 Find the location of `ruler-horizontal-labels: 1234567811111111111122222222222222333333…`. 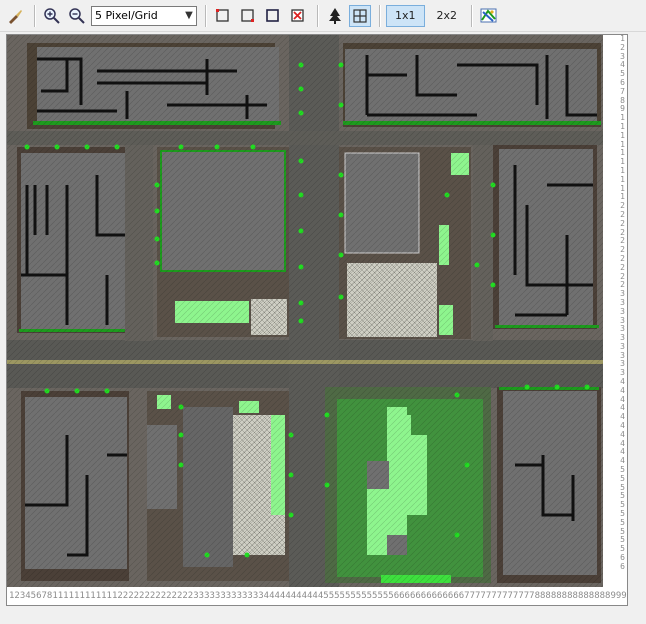

ruler-horizontal-labels: 1234567811111111111122222222222222333333… is located at coordinates (318, 596).